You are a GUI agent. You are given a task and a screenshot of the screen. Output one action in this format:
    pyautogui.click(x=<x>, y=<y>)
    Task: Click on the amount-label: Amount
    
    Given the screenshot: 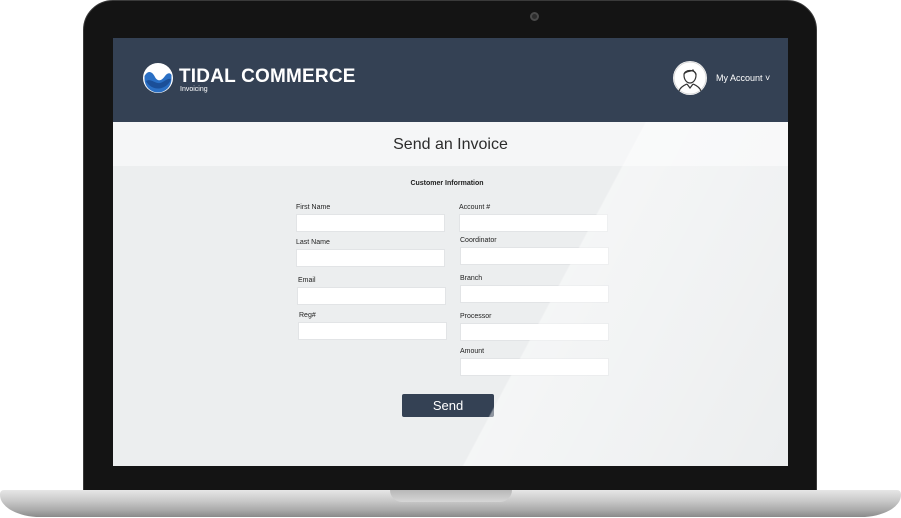 What is the action you would take?
    pyautogui.click(x=472, y=351)
    